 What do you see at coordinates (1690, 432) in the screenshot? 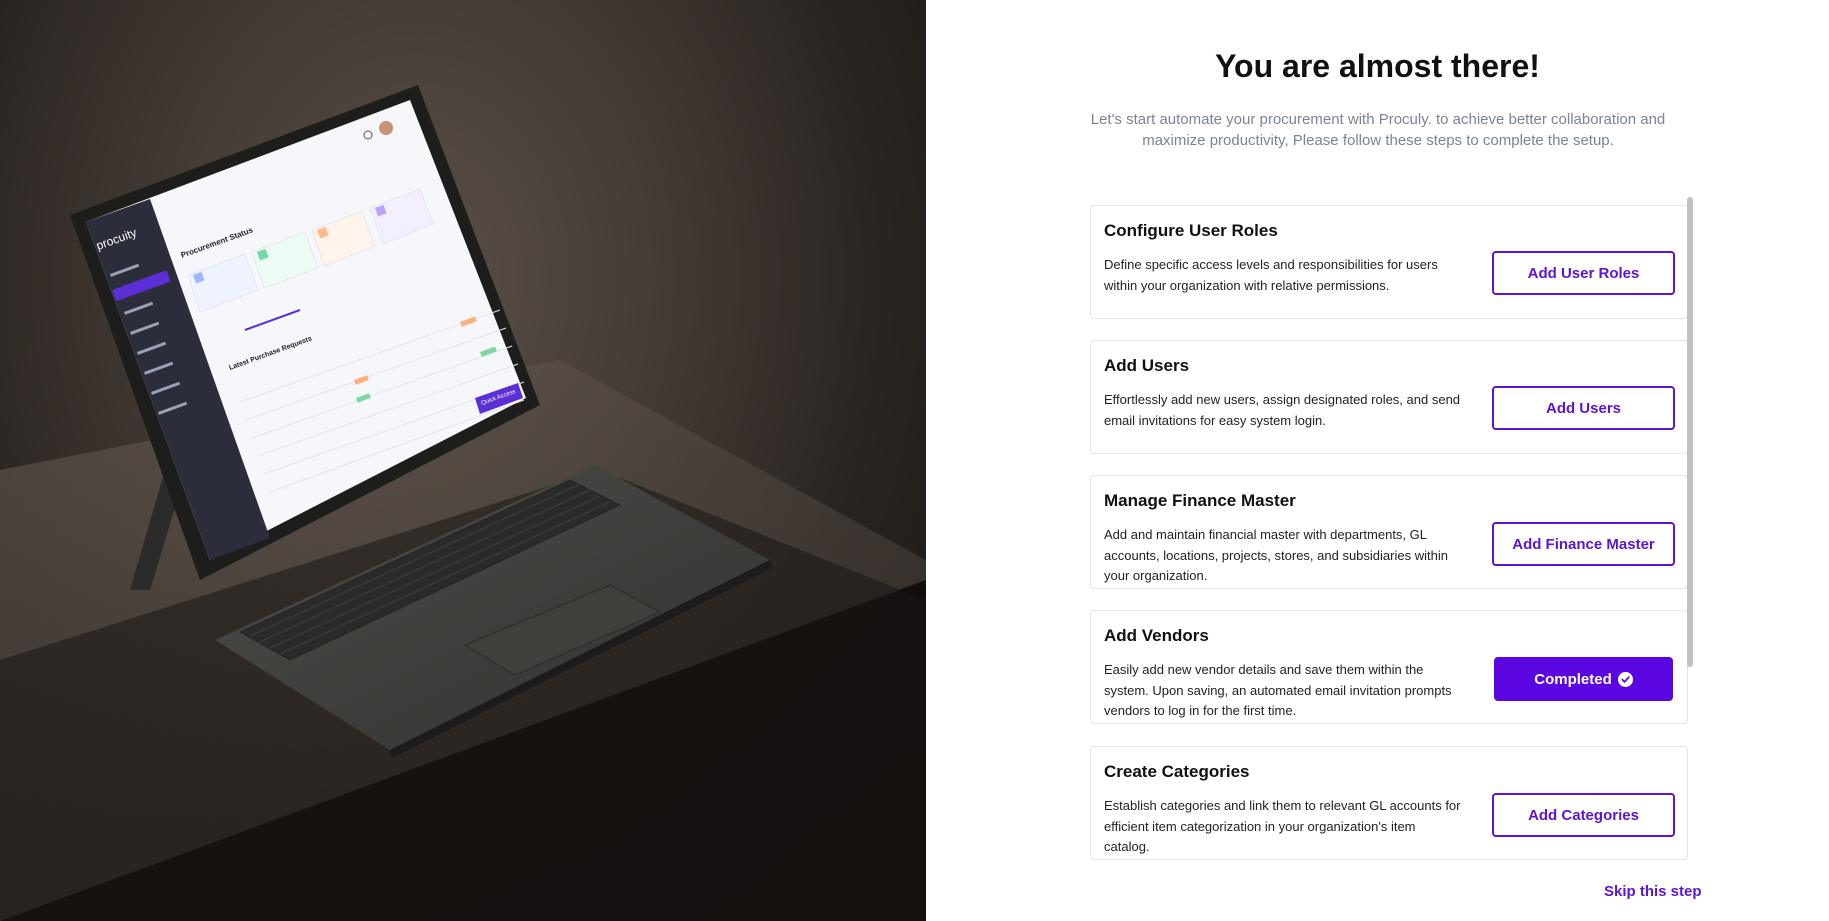
I see `scrollbar-thumb` at bounding box center [1690, 432].